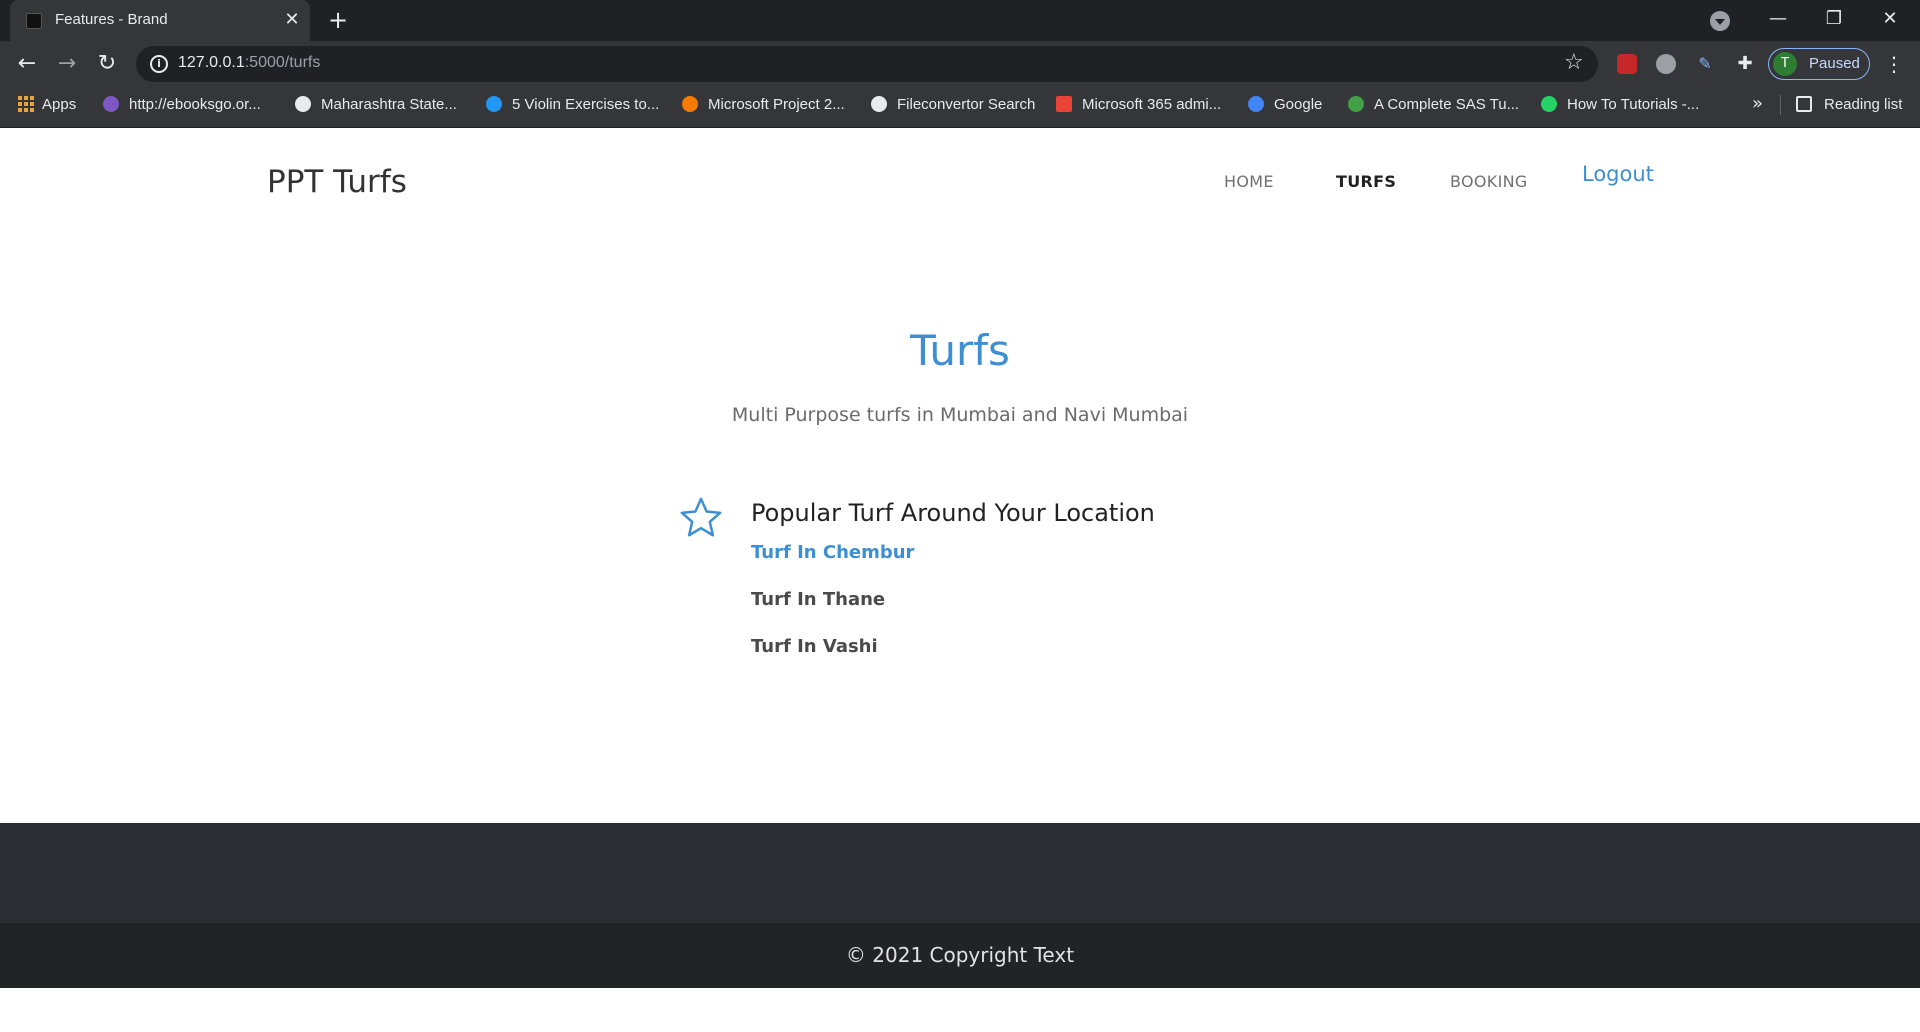 This screenshot has height=1032, width=1920. Describe the element at coordinates (1780, 105) in the screenshot. I see `bookmarks-divider` at that location.